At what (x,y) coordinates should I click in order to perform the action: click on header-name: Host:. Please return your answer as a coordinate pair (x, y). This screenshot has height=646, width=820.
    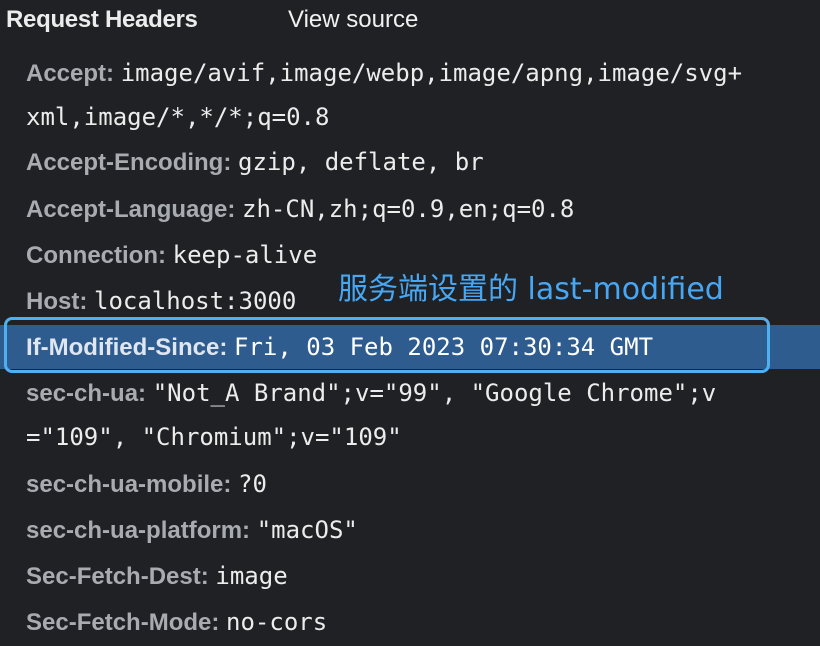
    Looking at the image, I should click on (57, 301).